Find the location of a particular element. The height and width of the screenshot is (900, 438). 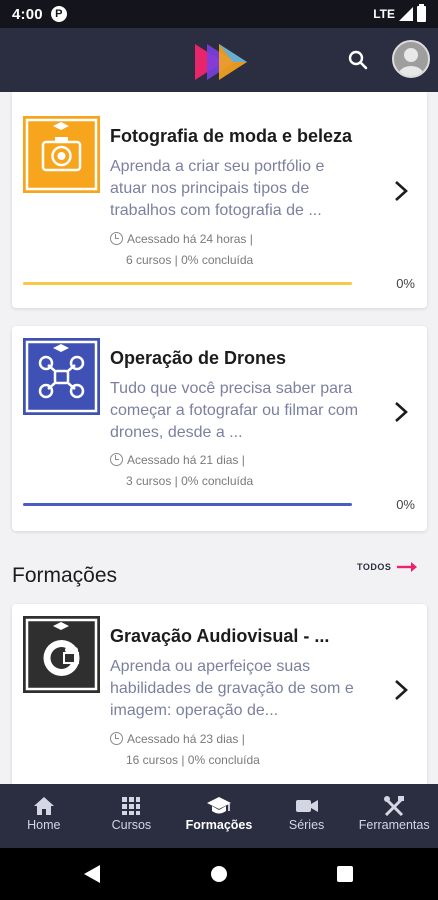

course-stats: 3 cursos | 0% concluída is located at coordinates (190, 481).